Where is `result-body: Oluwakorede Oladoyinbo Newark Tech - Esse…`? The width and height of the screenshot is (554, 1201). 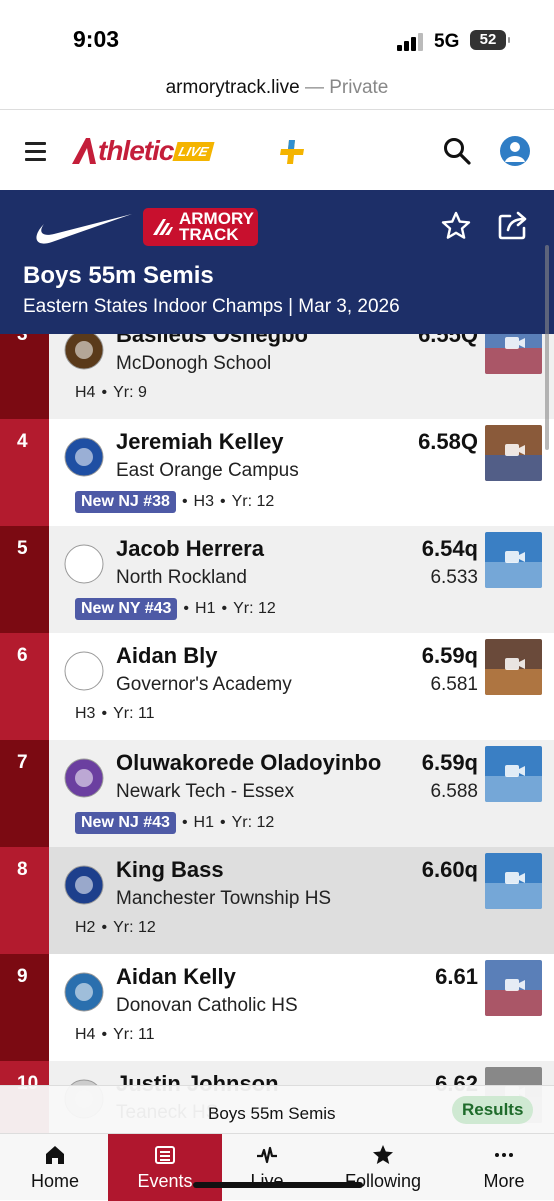
result-body: Oluwakorede Oladoyinbo Newark Tech - Esse… is located at coordinates (301, 793).